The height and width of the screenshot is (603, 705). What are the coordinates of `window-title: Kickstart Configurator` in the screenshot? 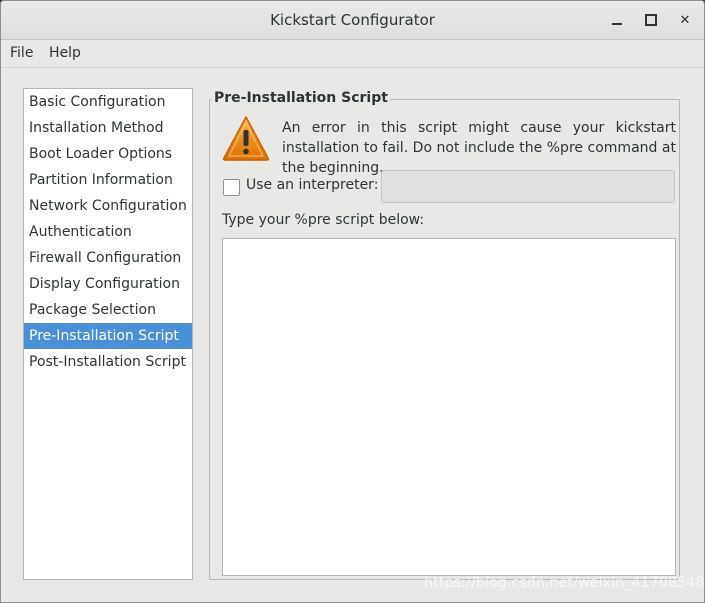 It's located at (352, 20).